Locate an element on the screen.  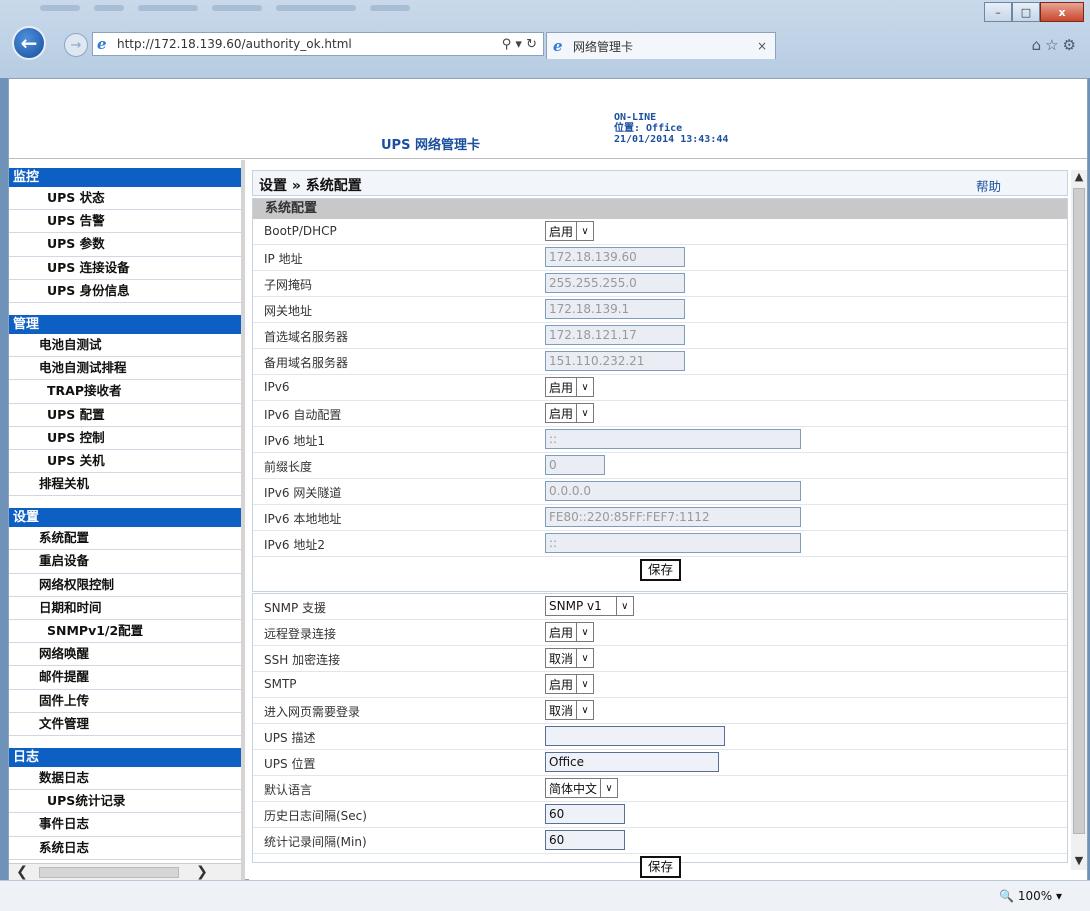
select-value: 启用 is located at coordinates (561, 632).